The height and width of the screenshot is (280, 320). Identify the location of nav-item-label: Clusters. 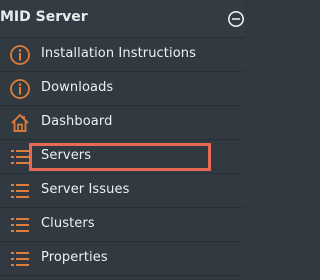
(68, 223).